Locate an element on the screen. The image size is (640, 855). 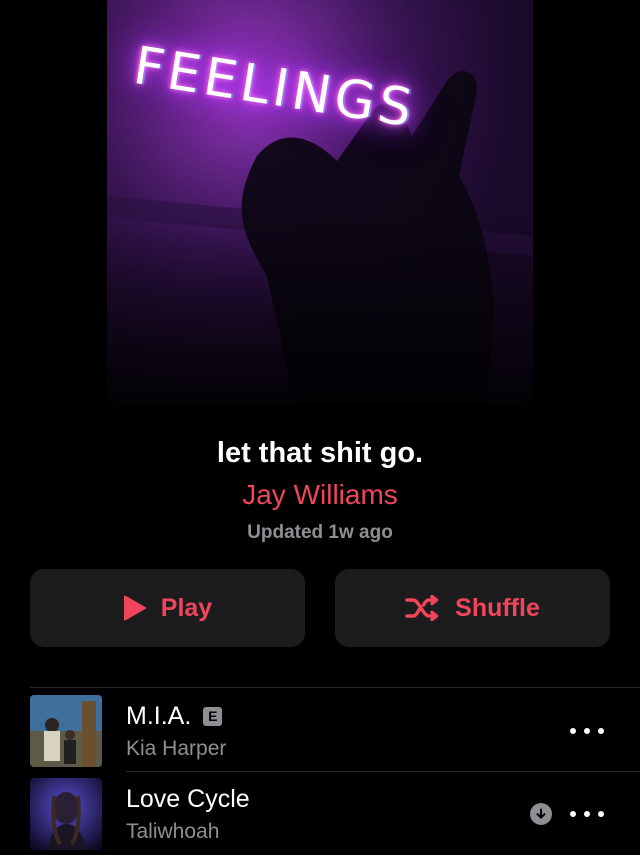
playlist-title: let that shit go. is located at coordinates (320, 453).